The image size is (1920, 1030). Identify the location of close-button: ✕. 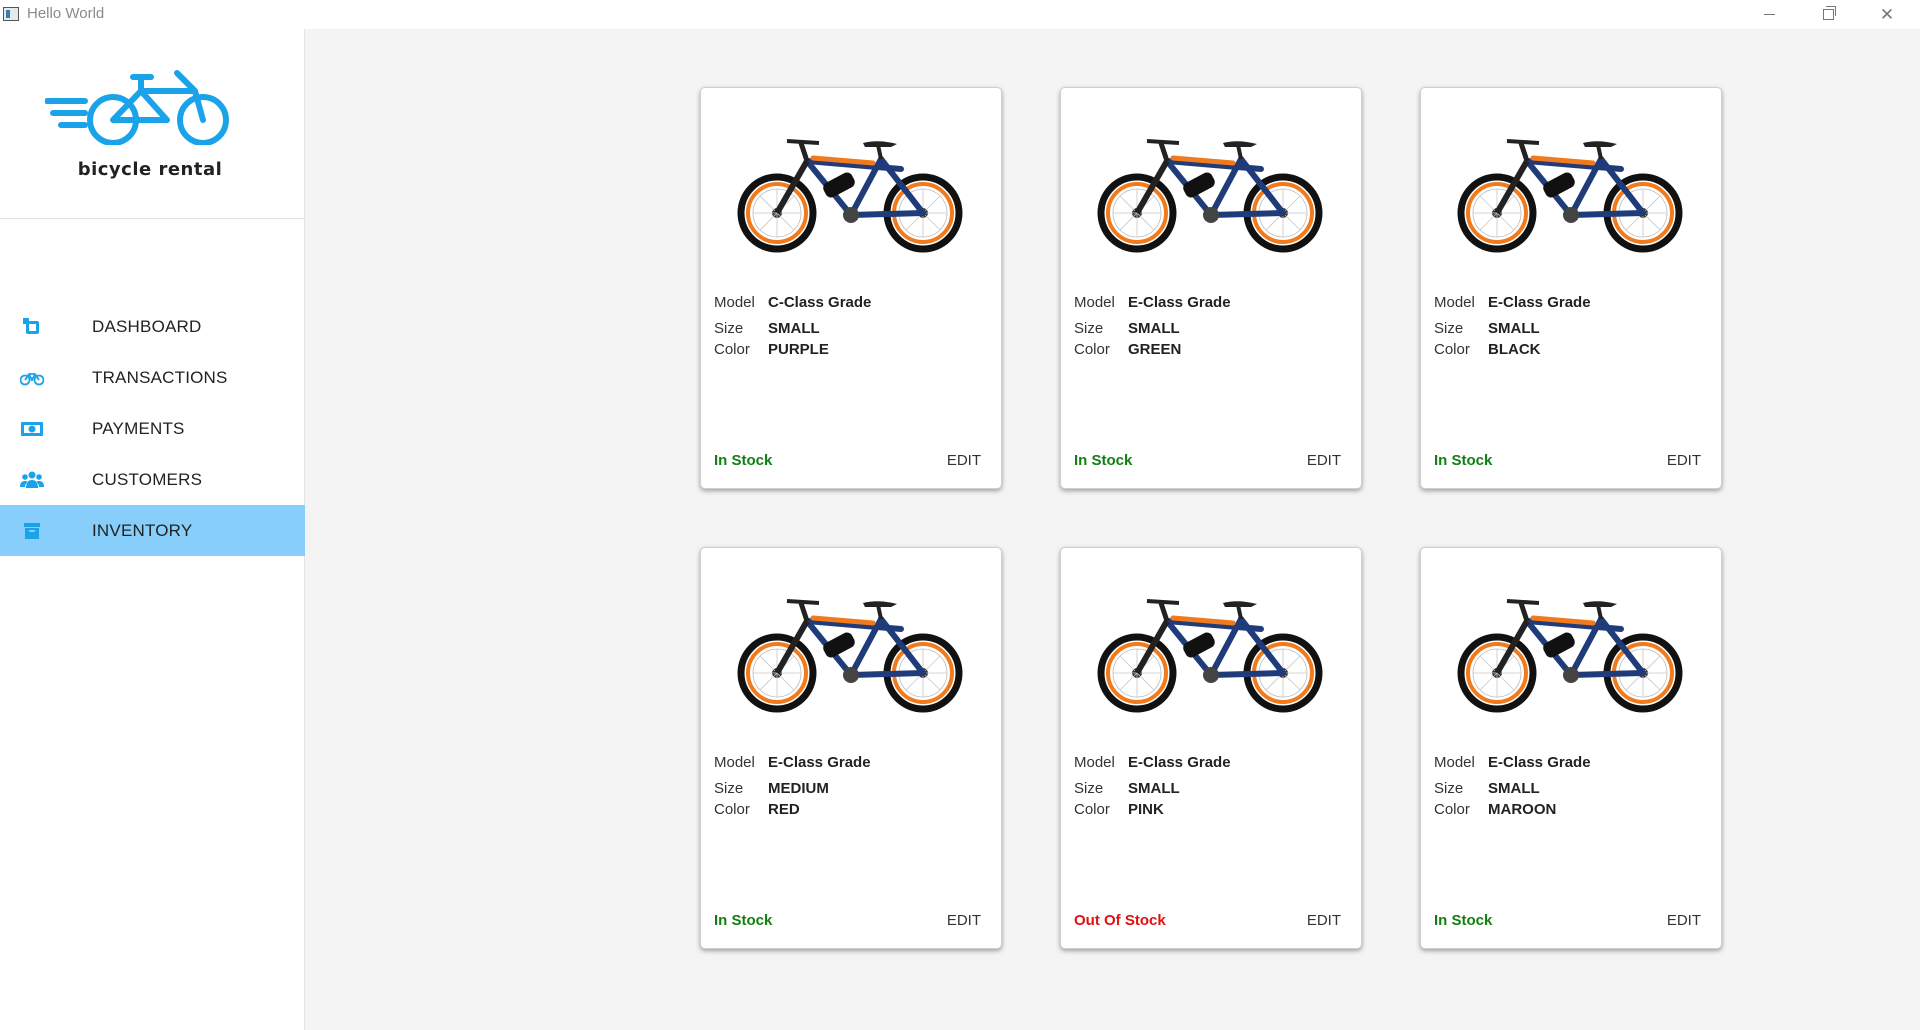
(1887, 14).